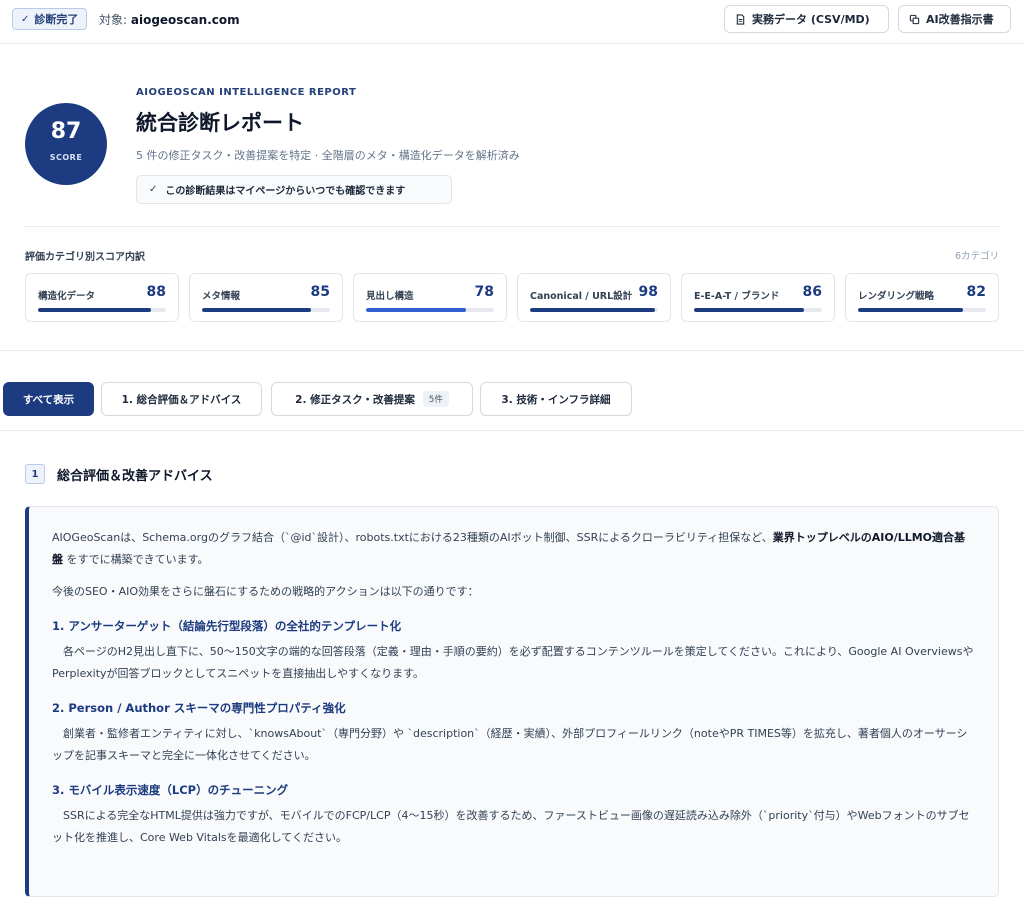 The width and height of the screenshot is (1024, 908). Describe the element at coordinates (135, 476) in the screenshot. I see `section-title: 総合評価＆改善アドバイス` at that location.